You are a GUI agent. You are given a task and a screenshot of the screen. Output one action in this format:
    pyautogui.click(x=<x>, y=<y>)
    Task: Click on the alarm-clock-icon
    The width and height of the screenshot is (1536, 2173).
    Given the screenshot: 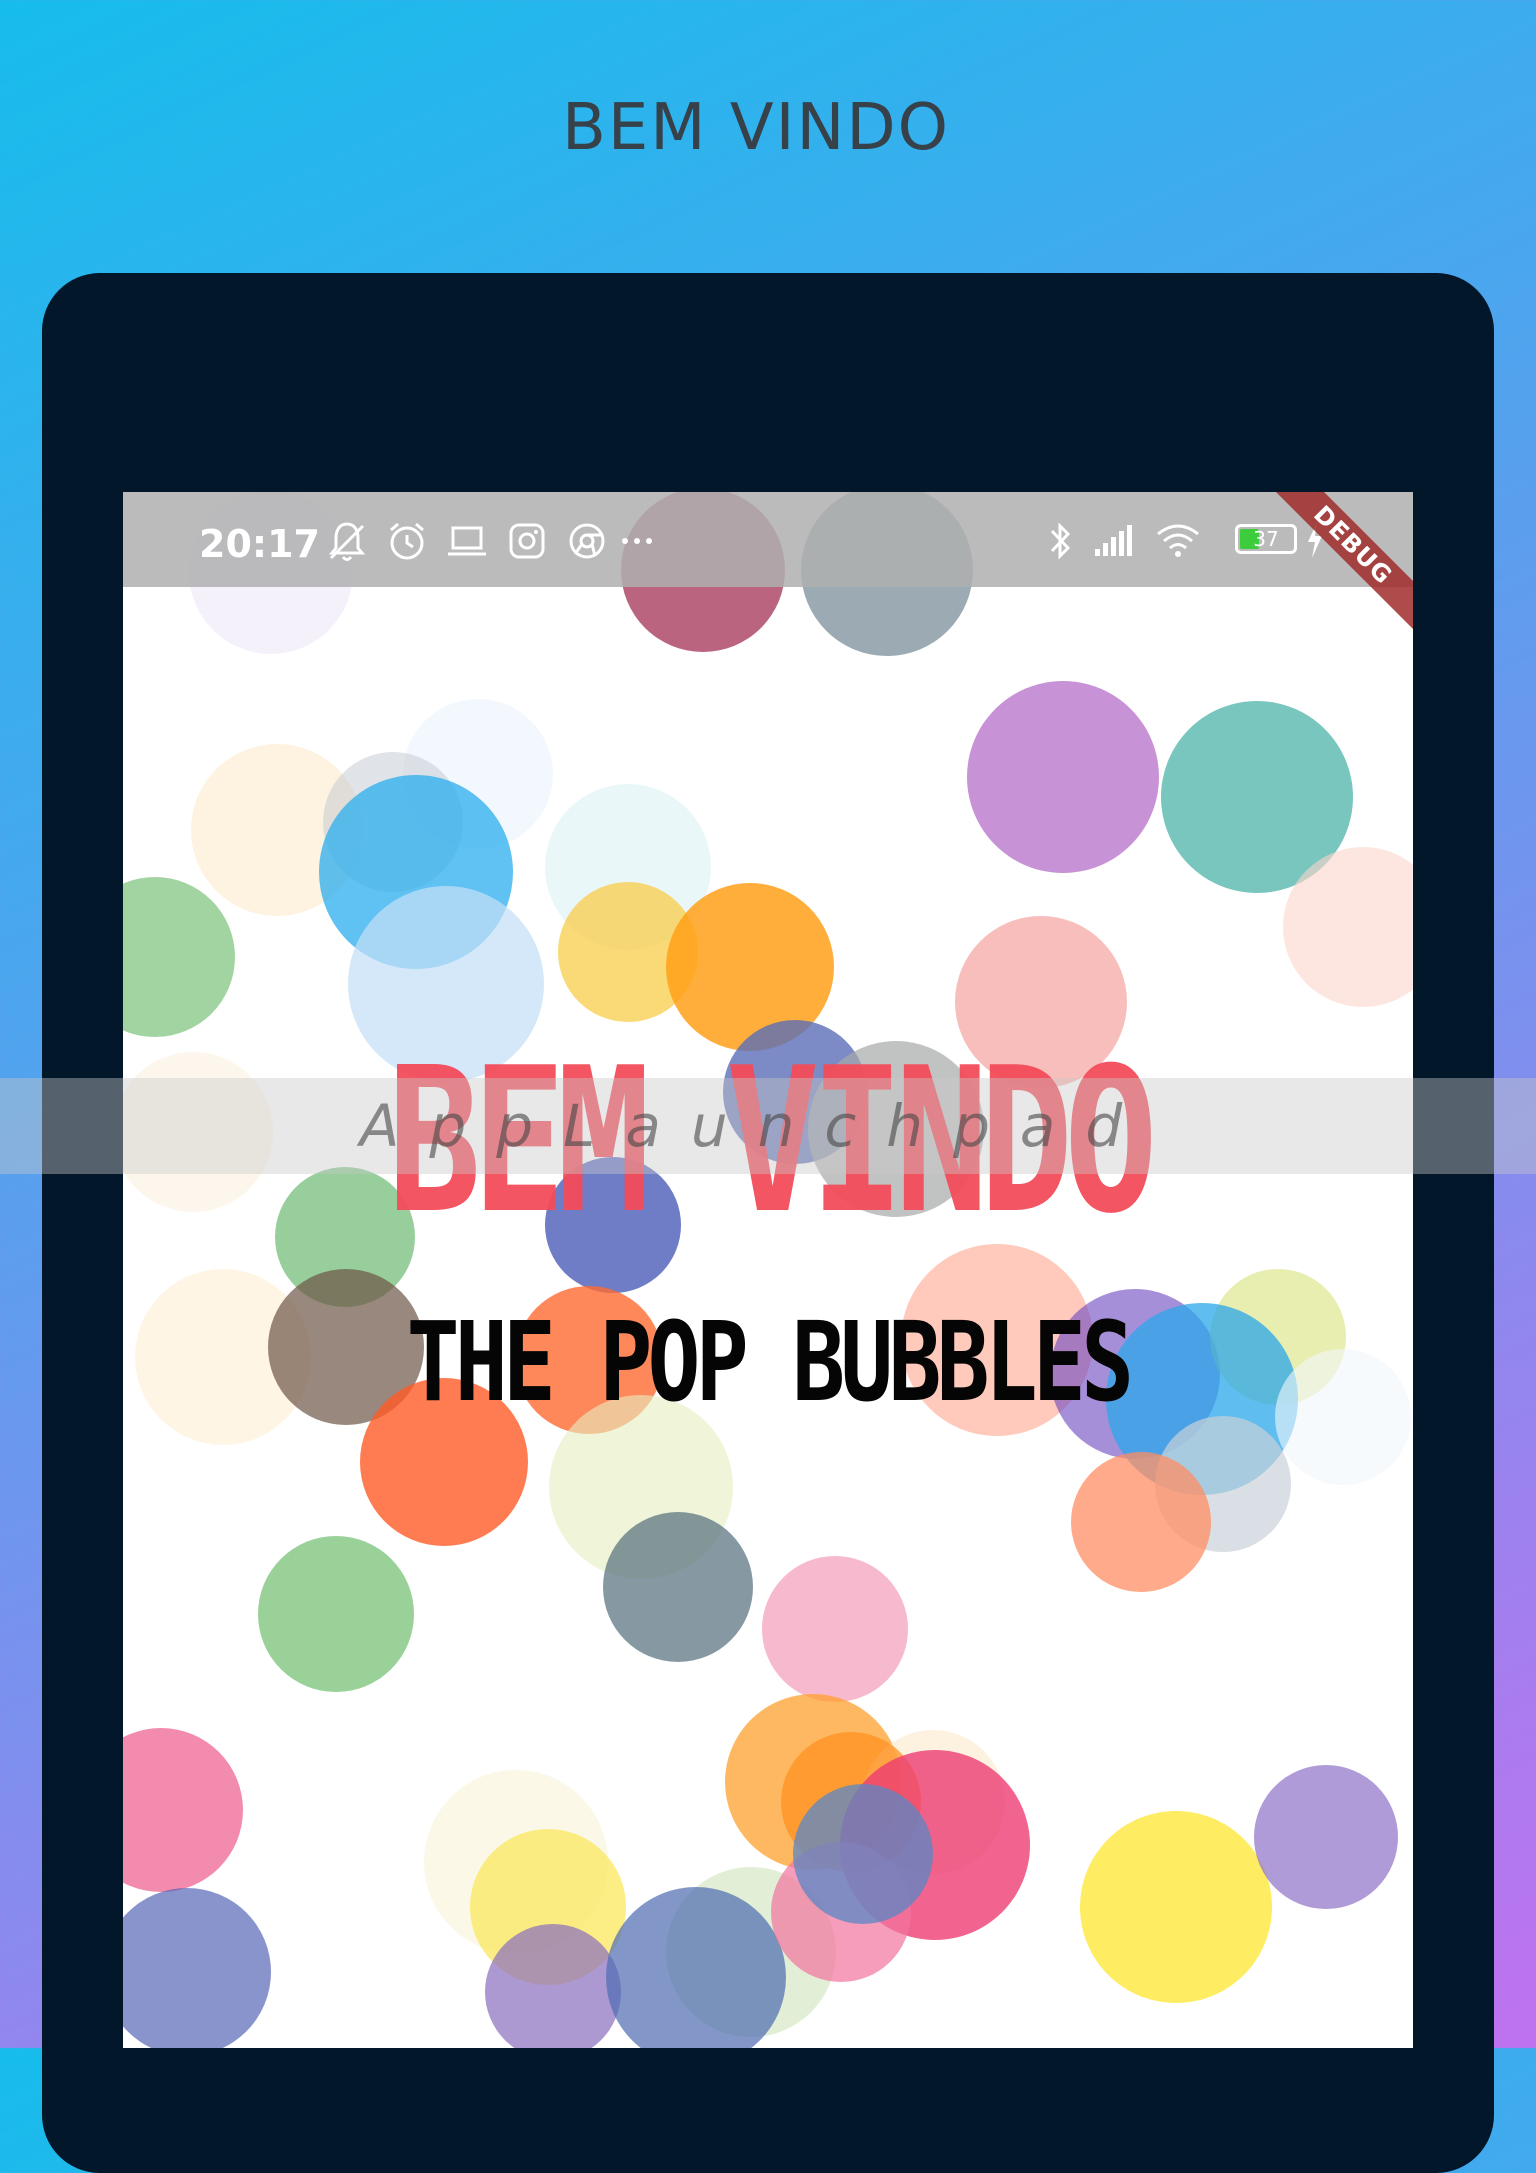 What is the action you would take?
    pyautogui.click(x=407, y=541)
    